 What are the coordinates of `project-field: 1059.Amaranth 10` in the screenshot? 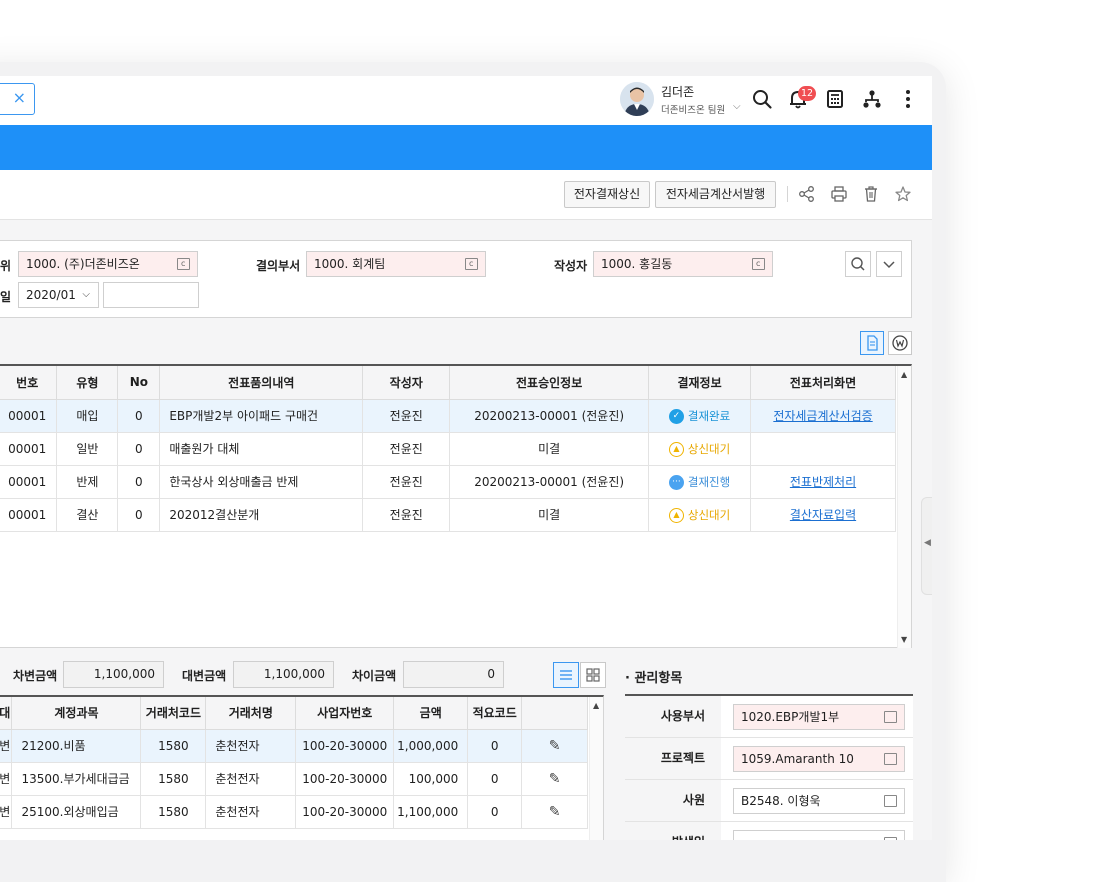 It's located at (819, 759).